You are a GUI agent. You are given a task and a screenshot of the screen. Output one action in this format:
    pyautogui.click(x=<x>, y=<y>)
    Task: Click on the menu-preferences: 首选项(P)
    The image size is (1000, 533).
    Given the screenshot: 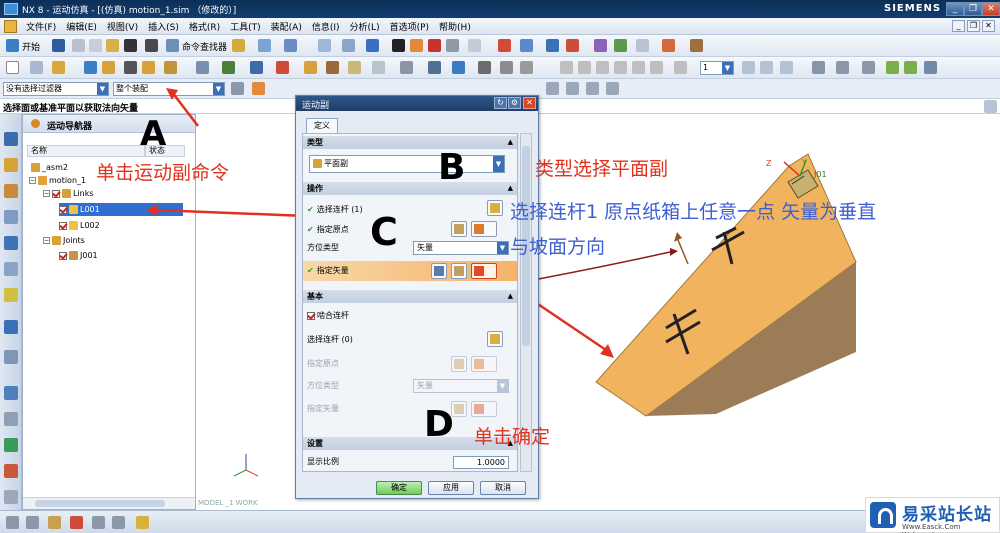 What is the action you would take?
    pyautogui.click(x=409, y=26)
    